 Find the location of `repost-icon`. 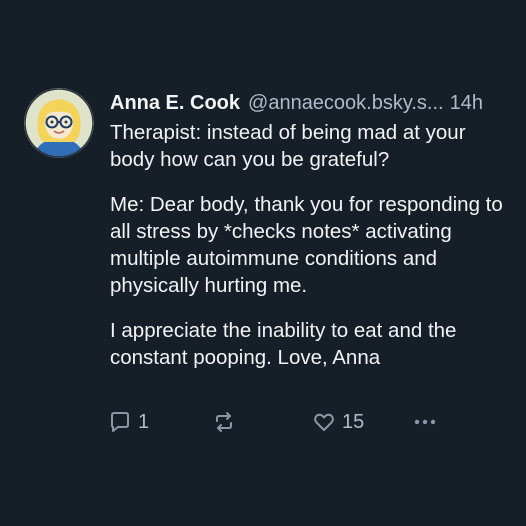

repost-icon is located at coordinates (224, 422).